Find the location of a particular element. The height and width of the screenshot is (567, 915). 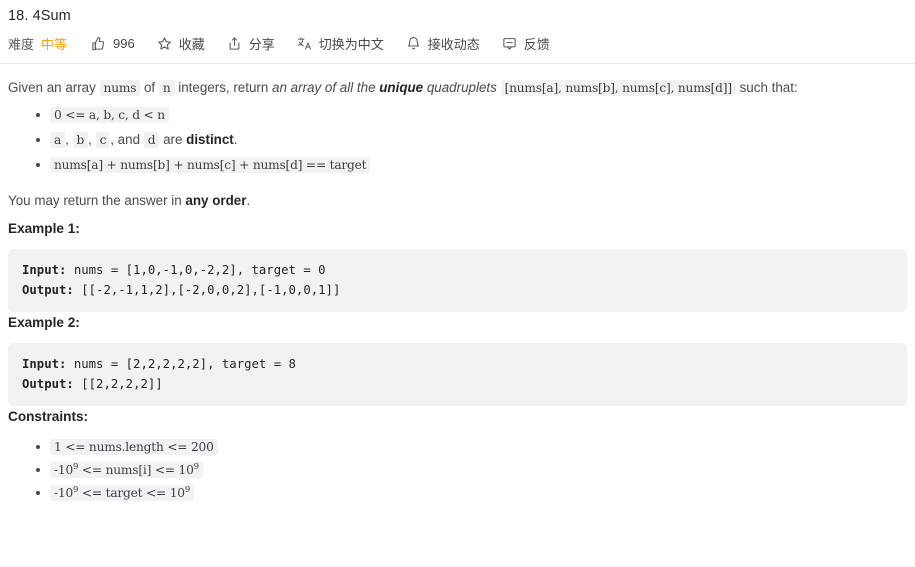

distinct-post: . is located at coordinates (235, 139).